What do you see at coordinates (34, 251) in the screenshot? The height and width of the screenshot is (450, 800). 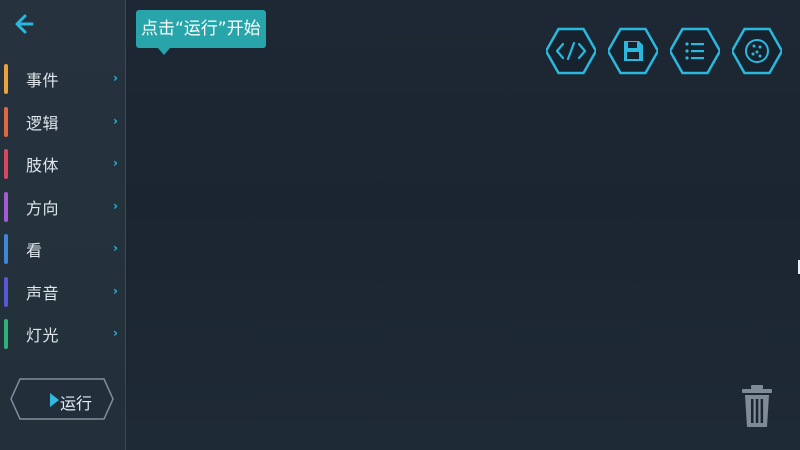 I see `category-label: 看` at bounding box center [34, 251].